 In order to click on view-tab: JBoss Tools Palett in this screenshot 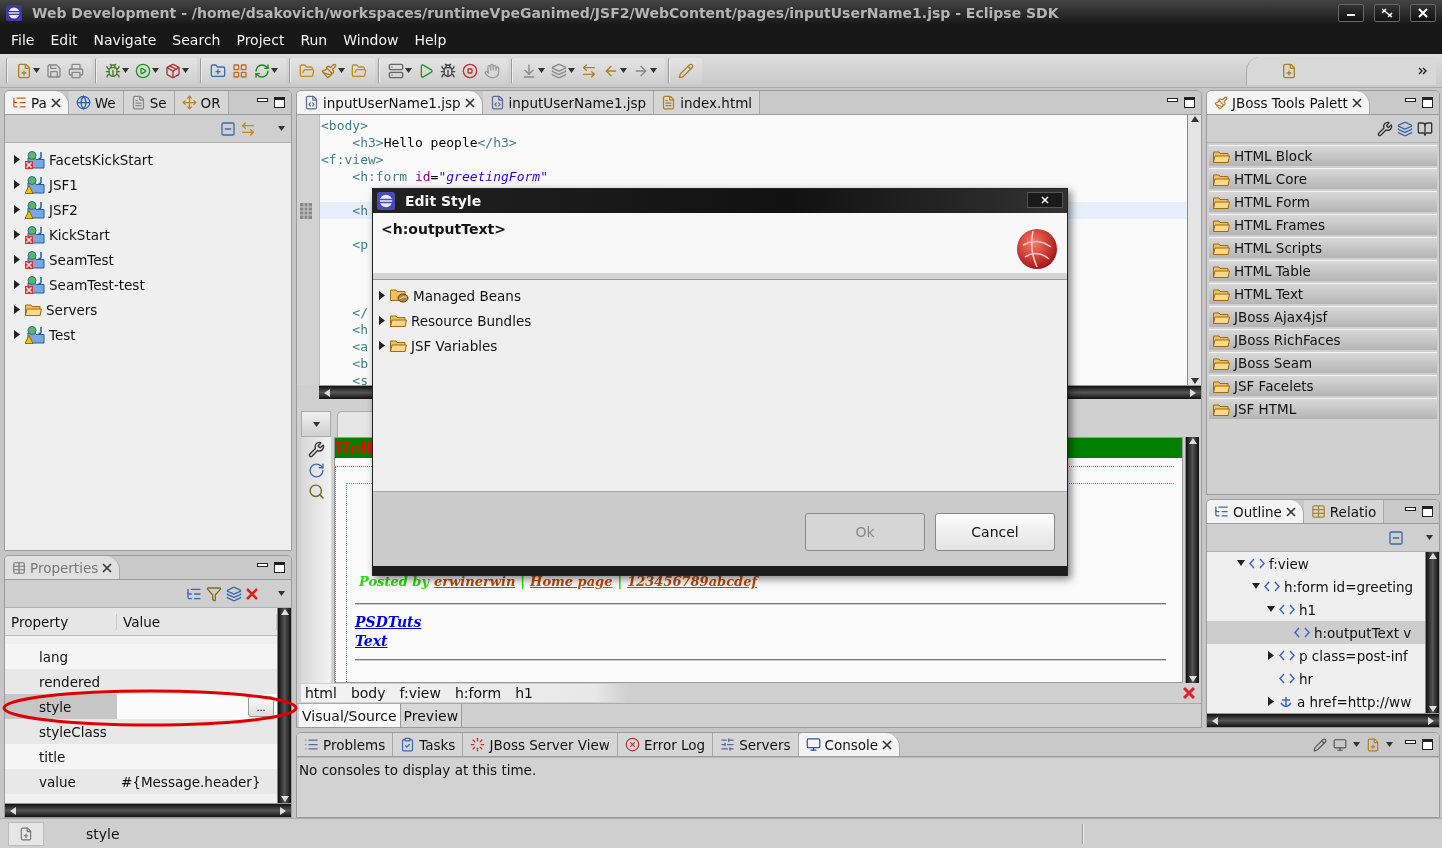, I will do `click(1288, 102)`.